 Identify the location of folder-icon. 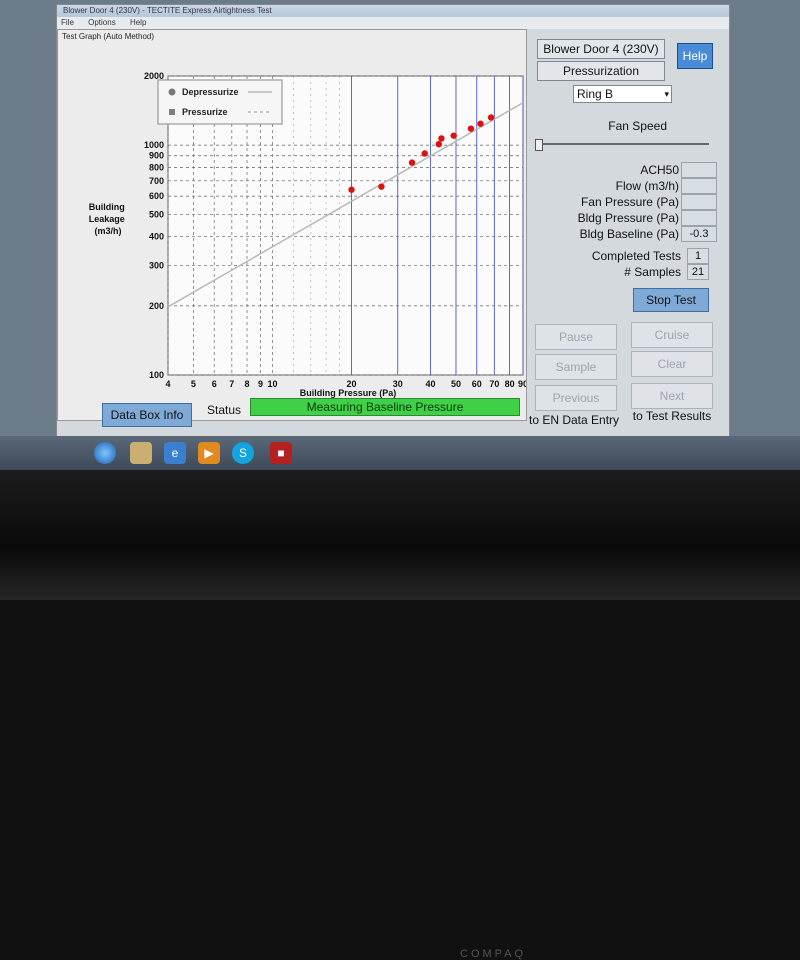
(141, 453).